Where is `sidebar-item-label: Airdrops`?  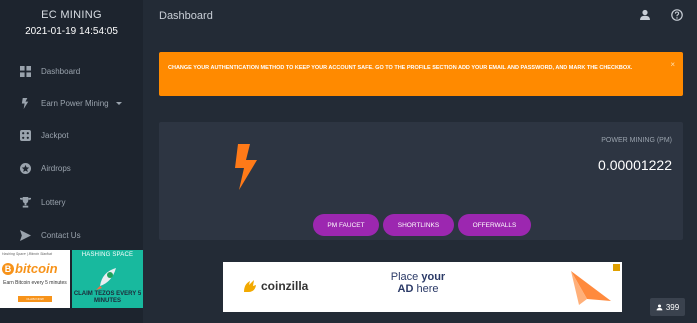
sidebar-item-label: Airdrops is located at coordinates (56, 168).